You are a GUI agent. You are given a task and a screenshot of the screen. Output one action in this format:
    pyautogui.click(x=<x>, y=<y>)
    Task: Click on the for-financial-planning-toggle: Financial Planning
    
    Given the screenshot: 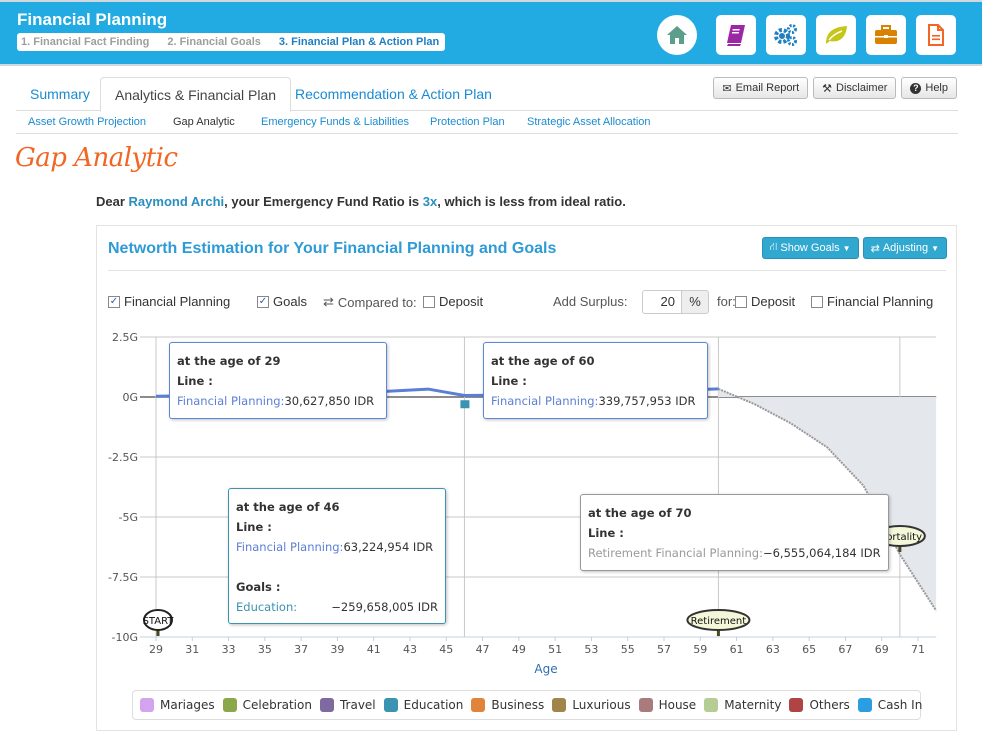 What is the action you would take?
    pyautogui.click(x=872, y=301)
    